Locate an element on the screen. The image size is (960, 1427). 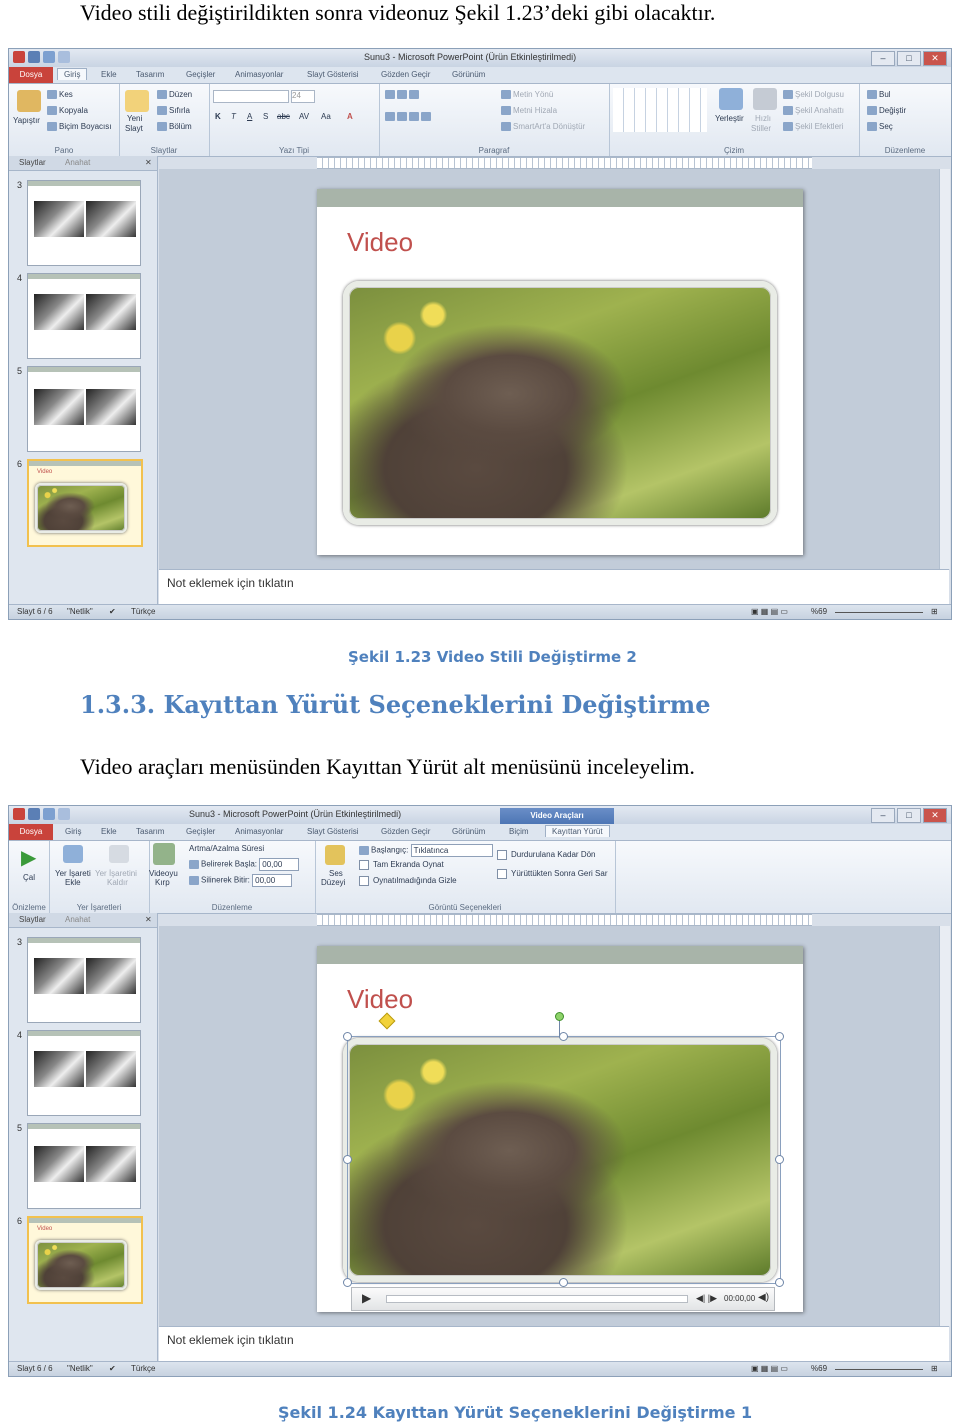
adjust-handle is located at coordinates (387, 1021).